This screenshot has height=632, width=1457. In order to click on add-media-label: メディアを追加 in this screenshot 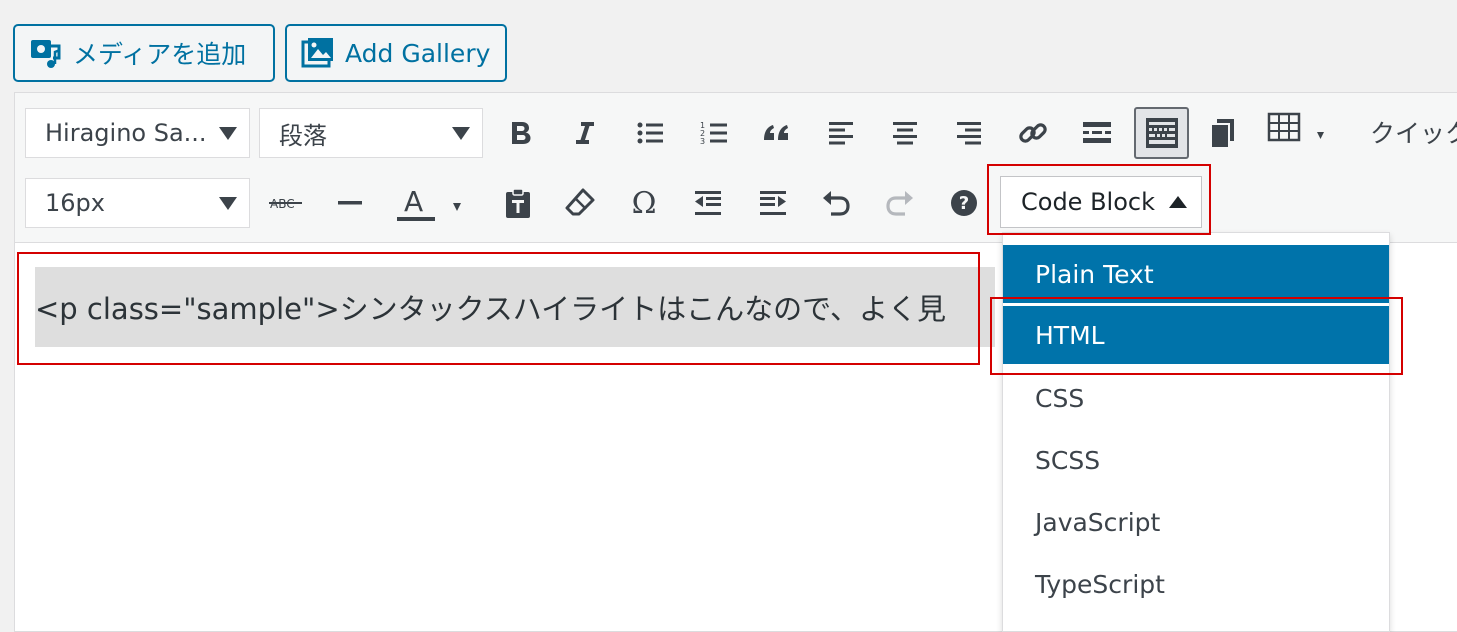, I will do `click(160, 54)`.